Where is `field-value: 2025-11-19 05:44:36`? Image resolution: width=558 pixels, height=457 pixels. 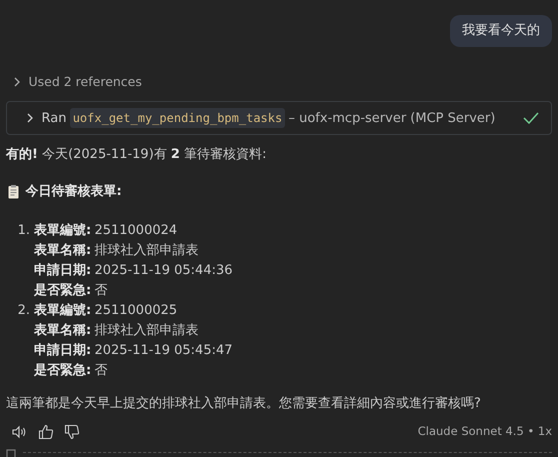 field-value: 2025-11-19 05:44:36 is located at coordinates (163, 271).